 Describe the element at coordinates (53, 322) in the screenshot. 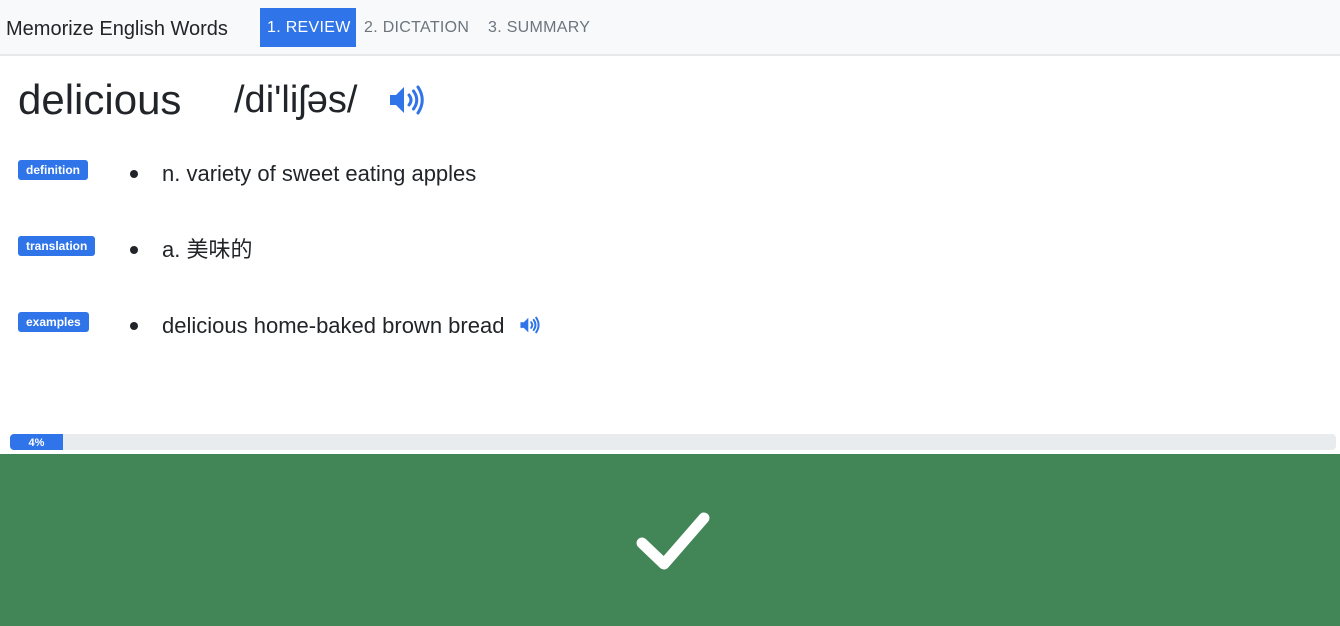

I see `examples-badge: examples` at that location.